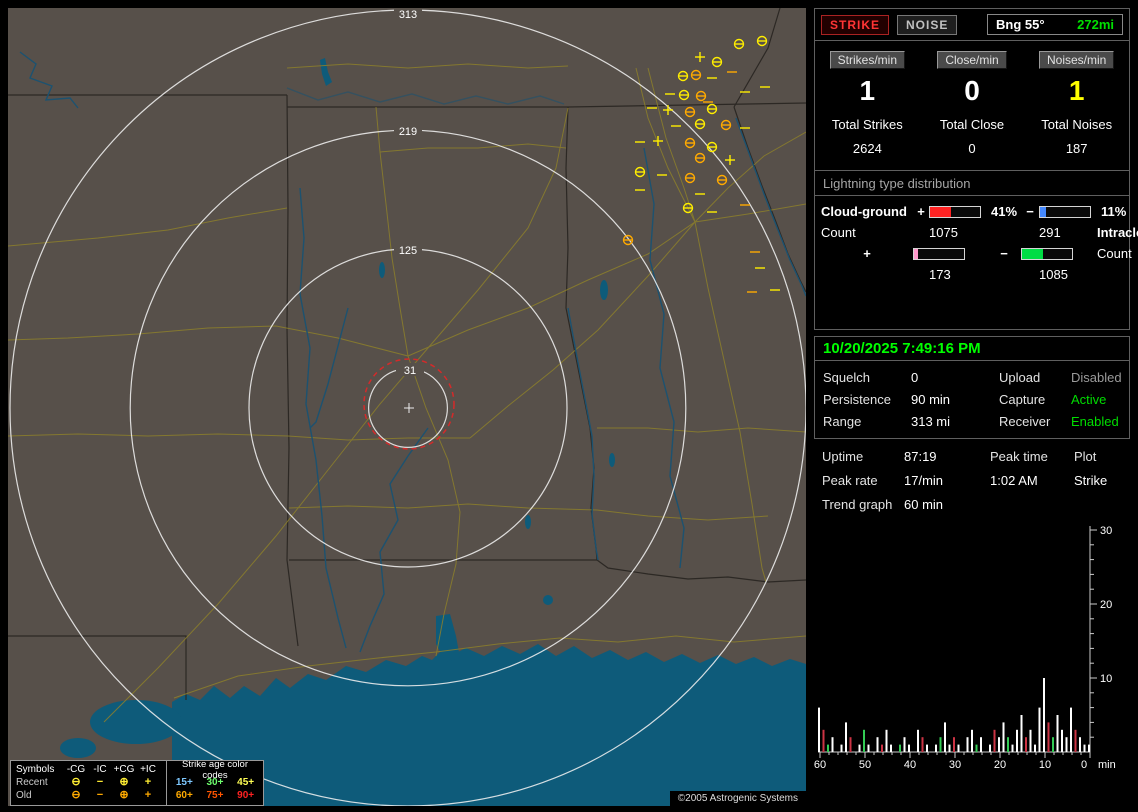  I want to click on legend-symbols-title: Symbols, so click(35, 769).